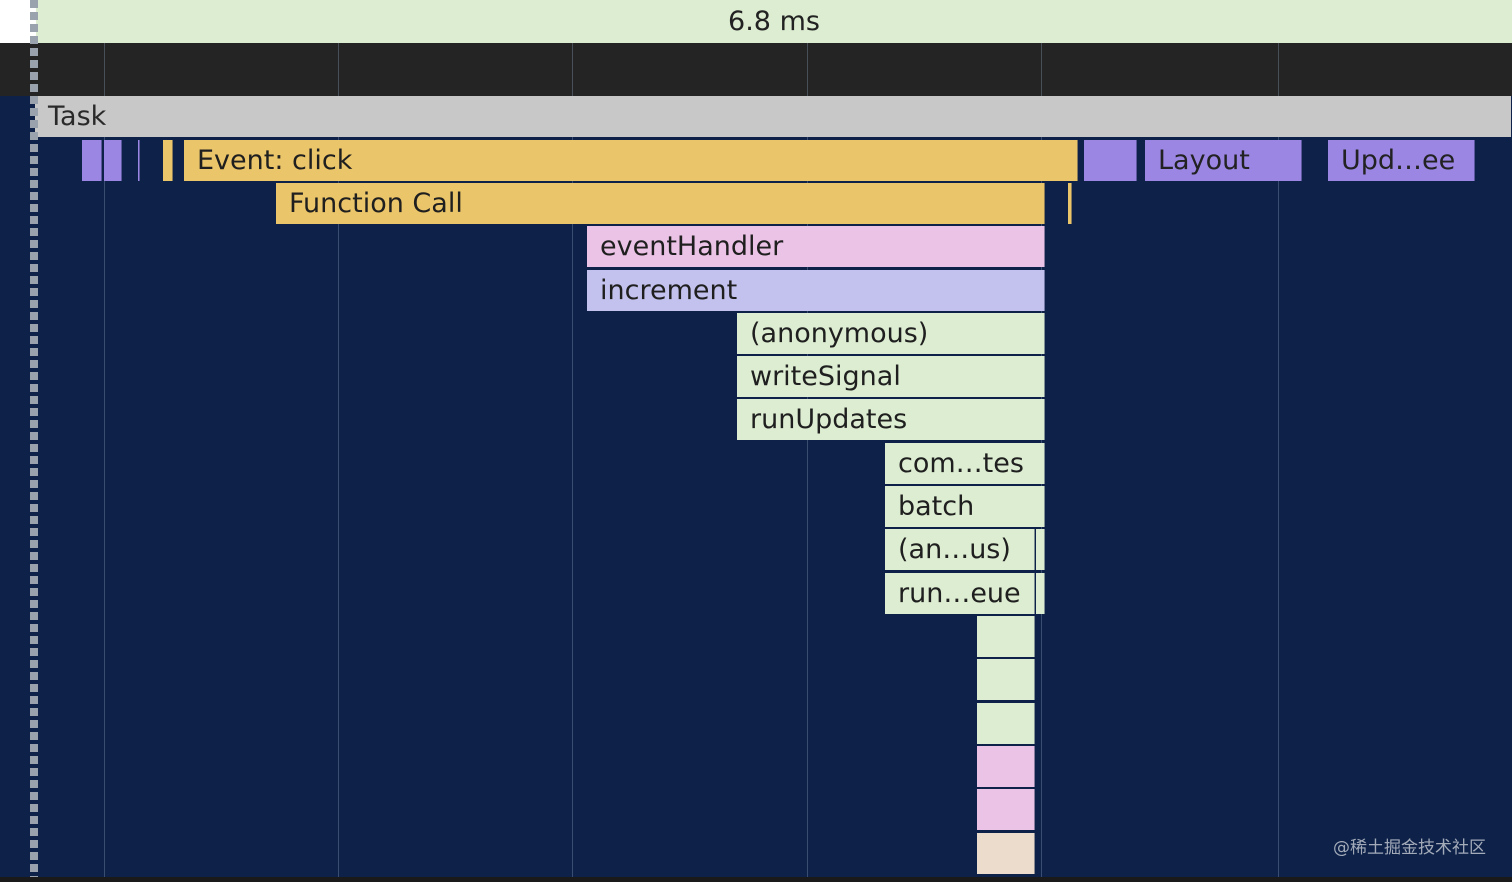  What do you see at coordinates (965, 463) in the screenshot?
I see `flame-complete-updates: com…tes` at bounding box center [965, 463].